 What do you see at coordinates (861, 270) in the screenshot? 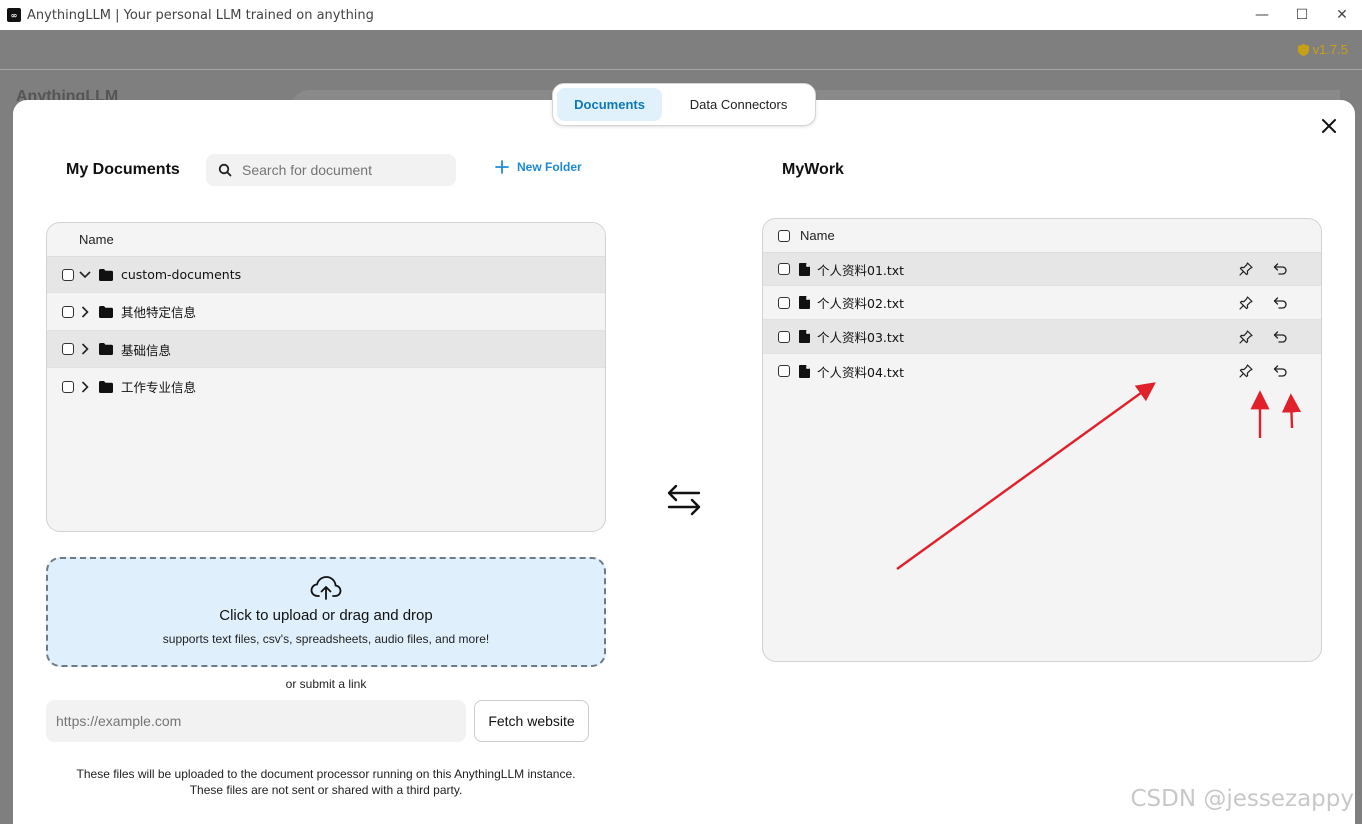
I see `file-name: 个人资料01.txt` at bounding box center [861, 270].